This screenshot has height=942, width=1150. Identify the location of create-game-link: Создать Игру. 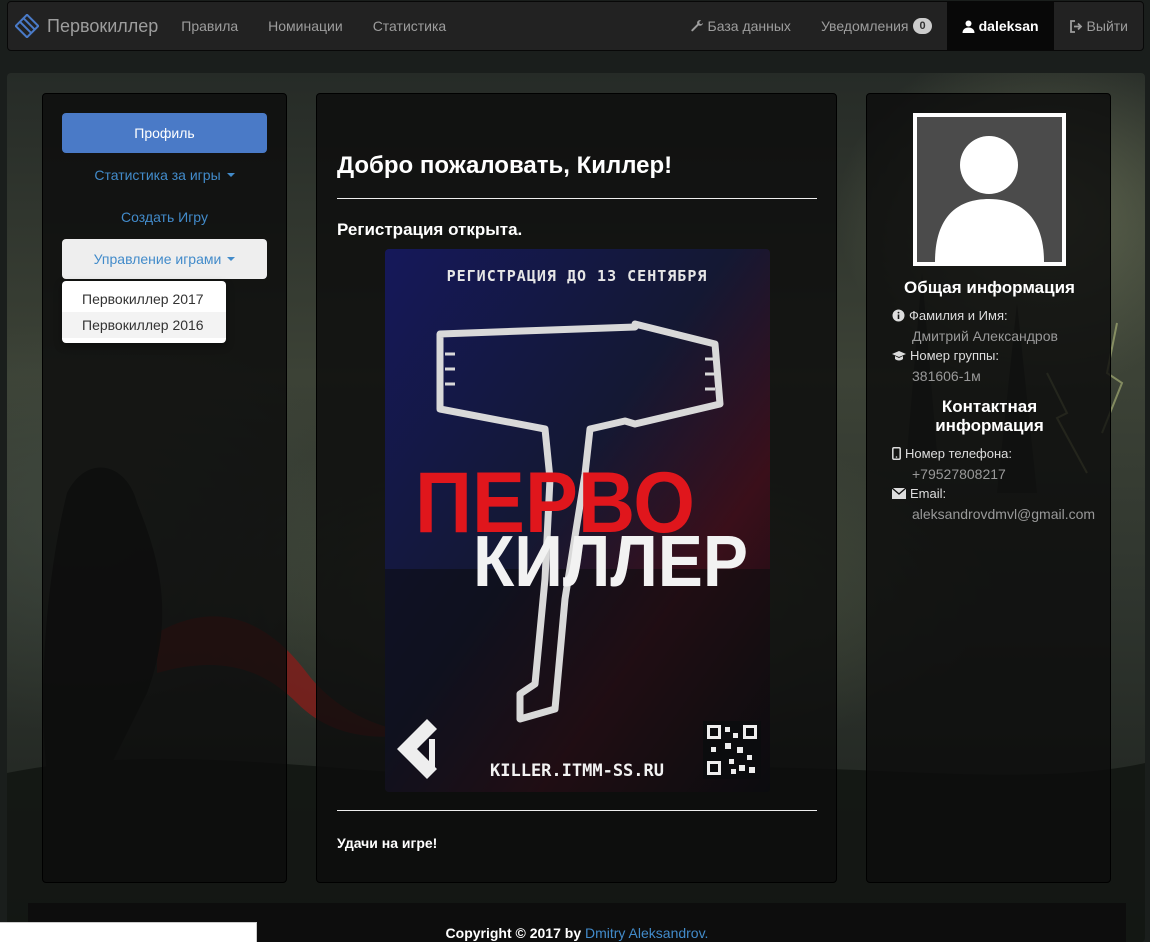
(164, 217).